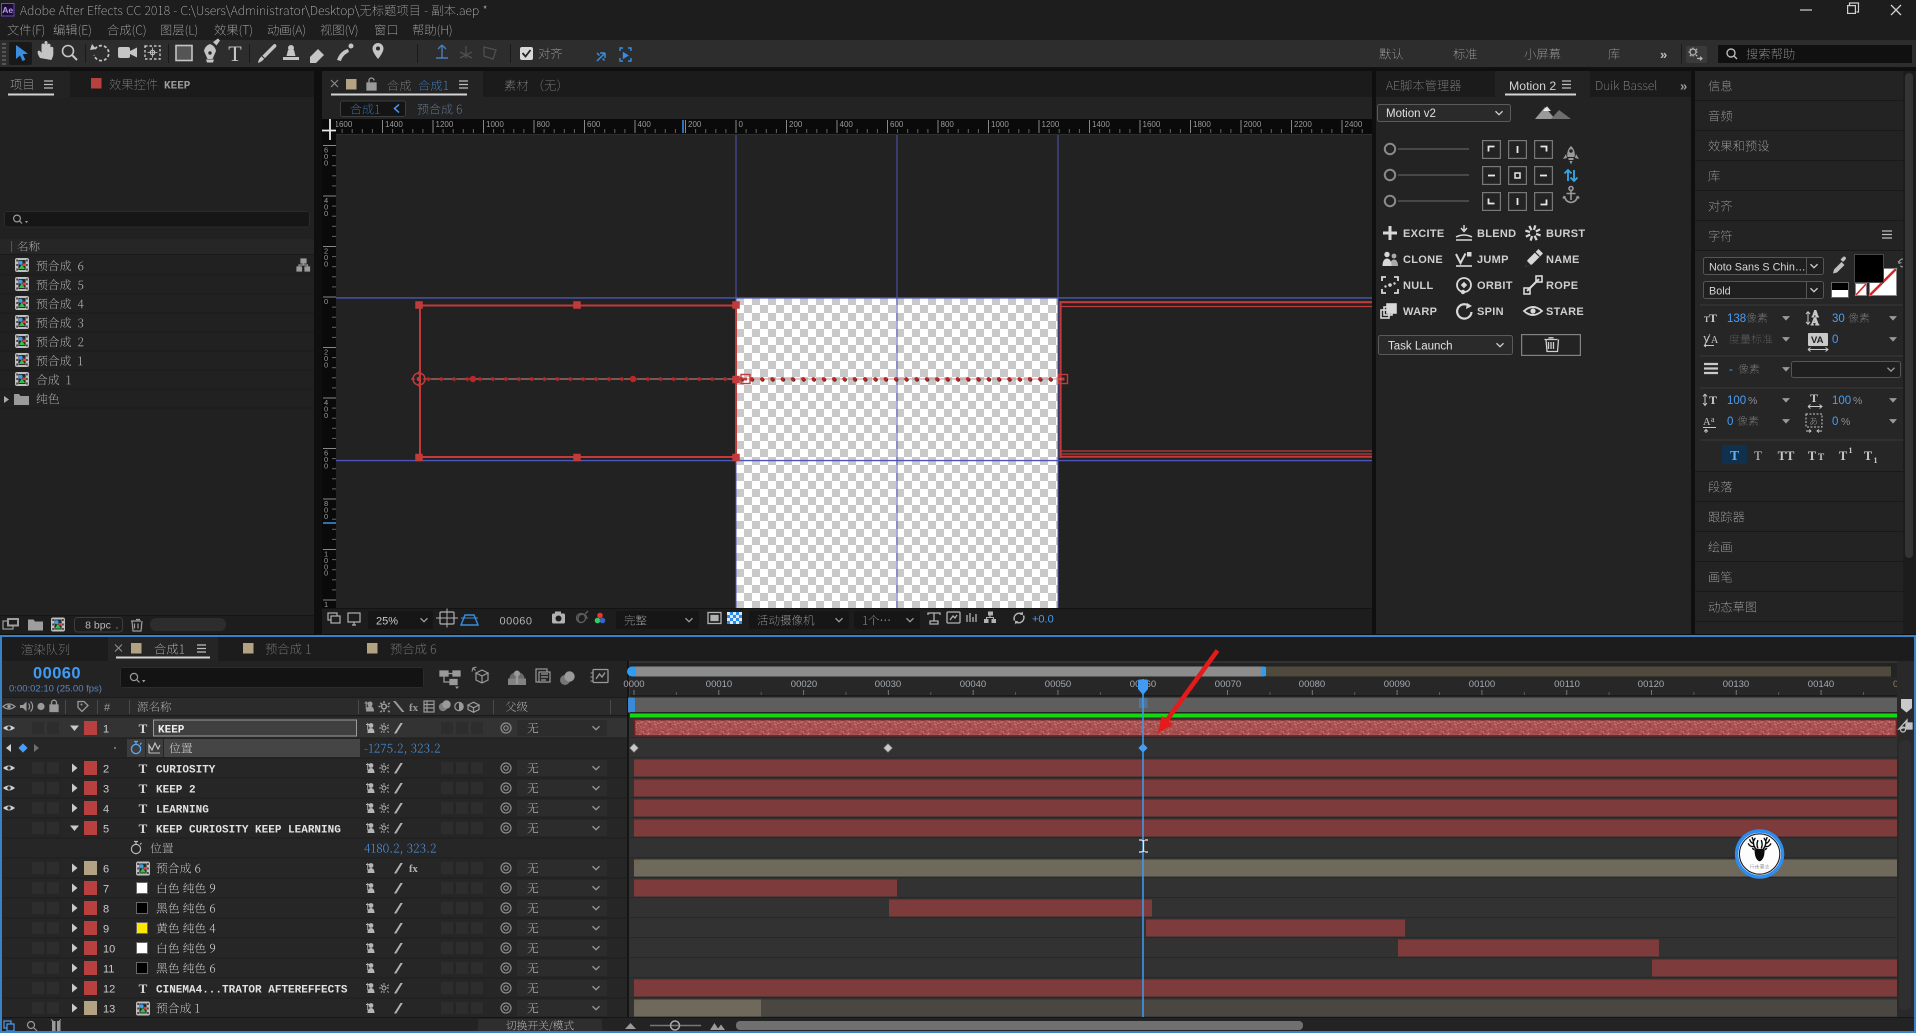  I want to click on svg-text: Motion v2, so click(1411, 114).